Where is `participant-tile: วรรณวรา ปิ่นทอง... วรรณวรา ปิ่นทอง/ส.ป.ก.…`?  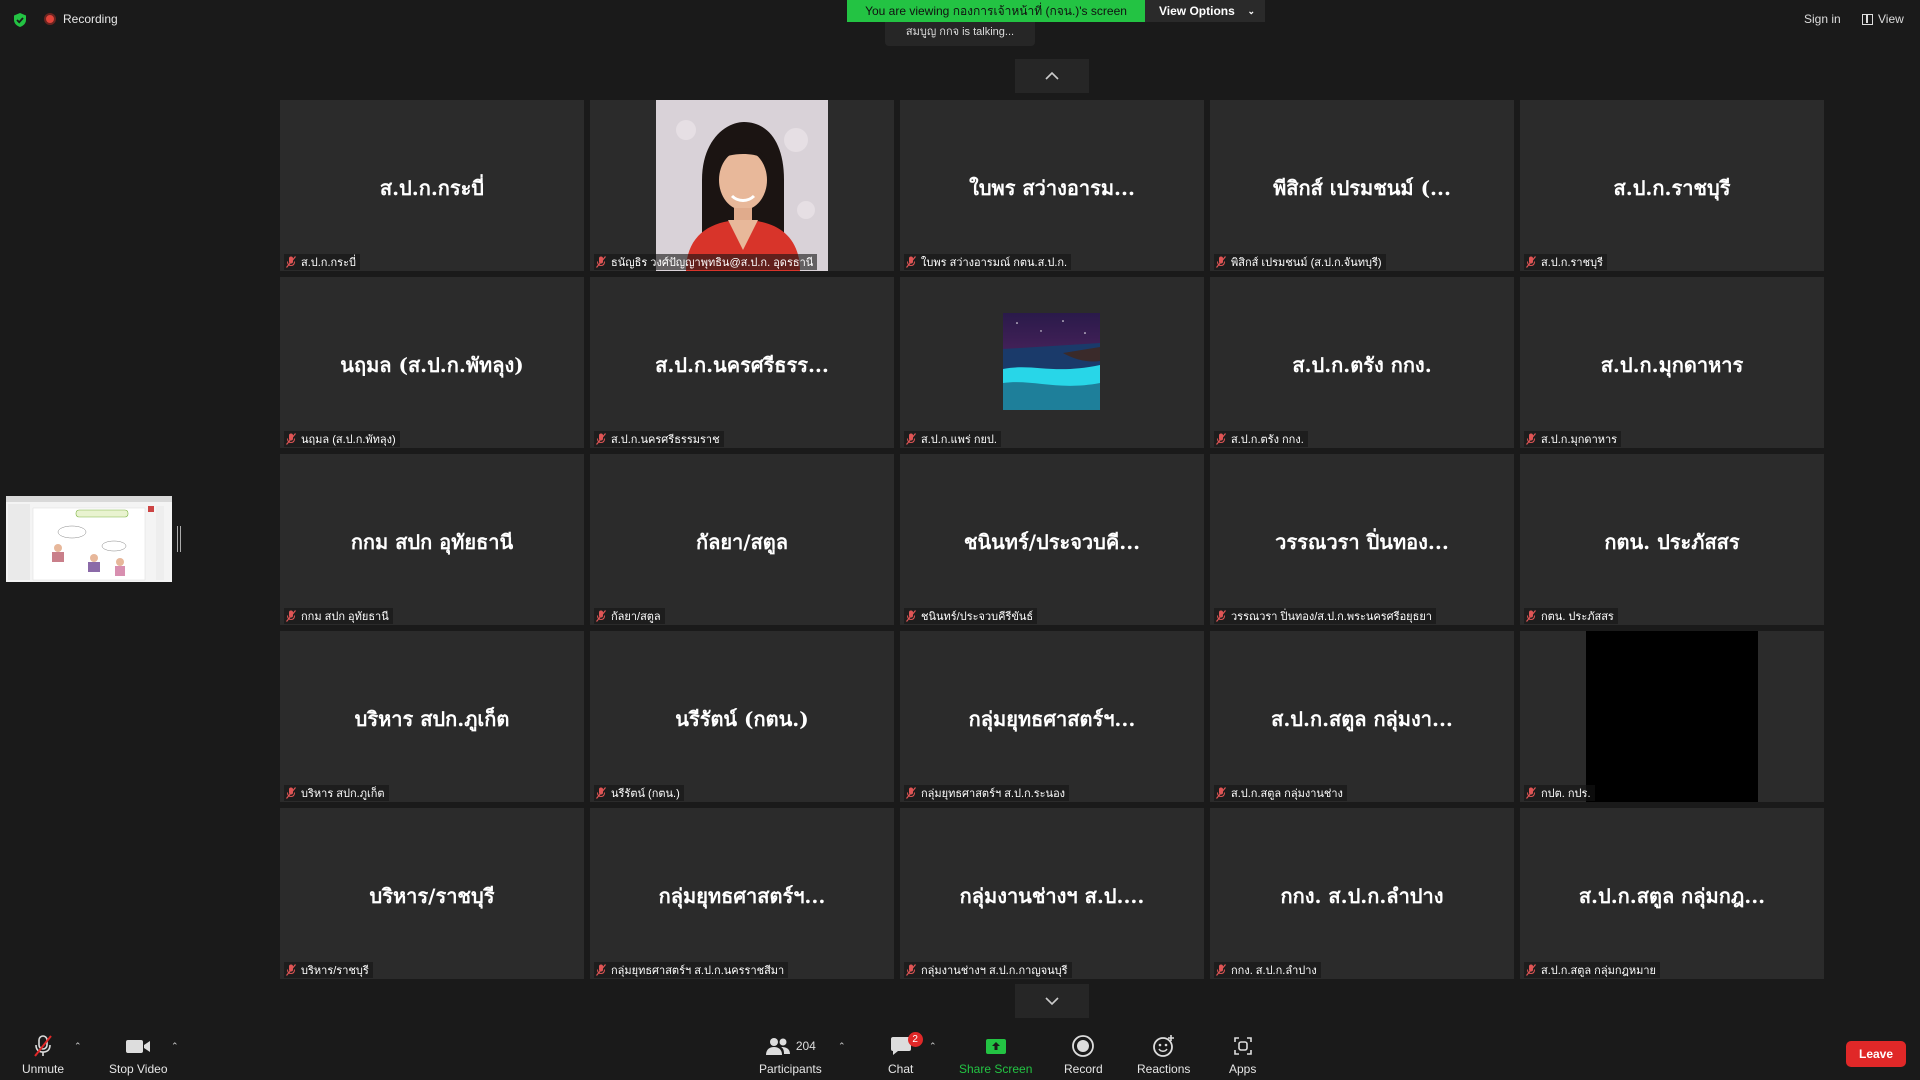
participant-tile: วรรณวรา ปิ่นทอง... วรรณวรา ปิ่นทอง/ส.ป.ก.… is located at coordinates (1362, 539).